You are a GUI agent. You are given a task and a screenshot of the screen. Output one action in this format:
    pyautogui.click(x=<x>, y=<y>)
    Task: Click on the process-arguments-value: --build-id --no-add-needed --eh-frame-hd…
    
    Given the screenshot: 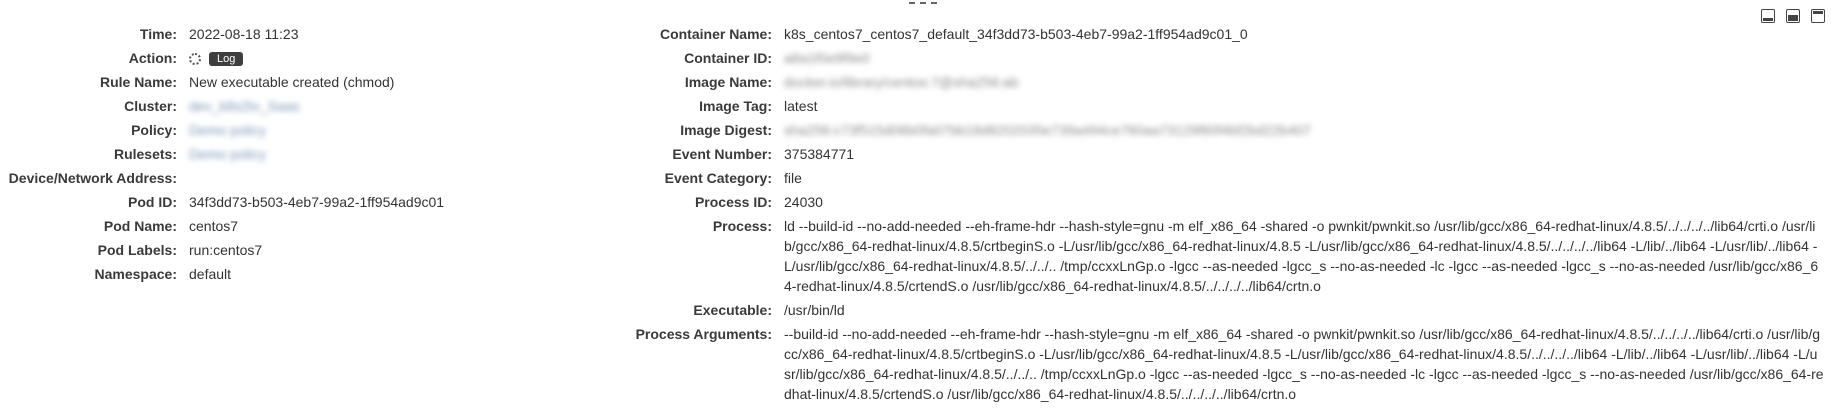 What is the action you would take?
    pyautogui.click(x=1304, y=364)
    